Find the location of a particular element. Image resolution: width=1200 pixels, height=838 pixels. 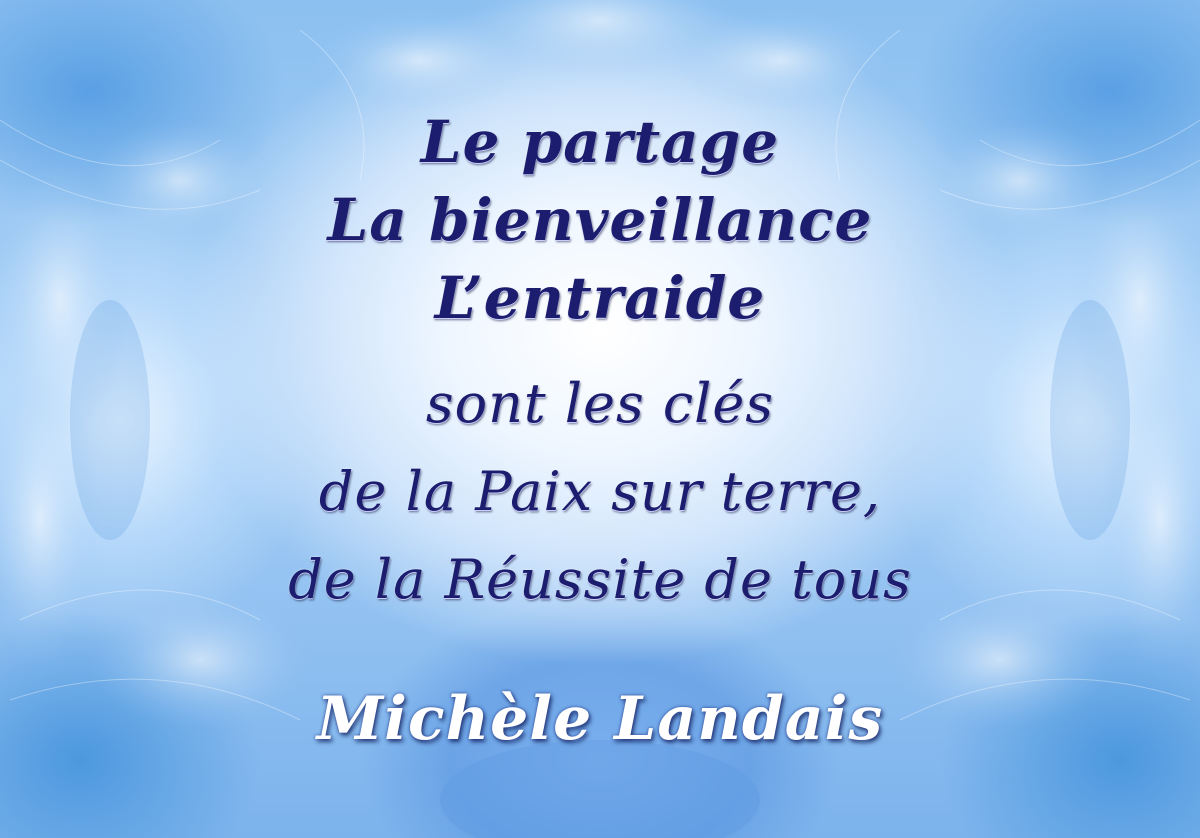

quote-line-4: sont les clés is located at coordinates (600, 403).